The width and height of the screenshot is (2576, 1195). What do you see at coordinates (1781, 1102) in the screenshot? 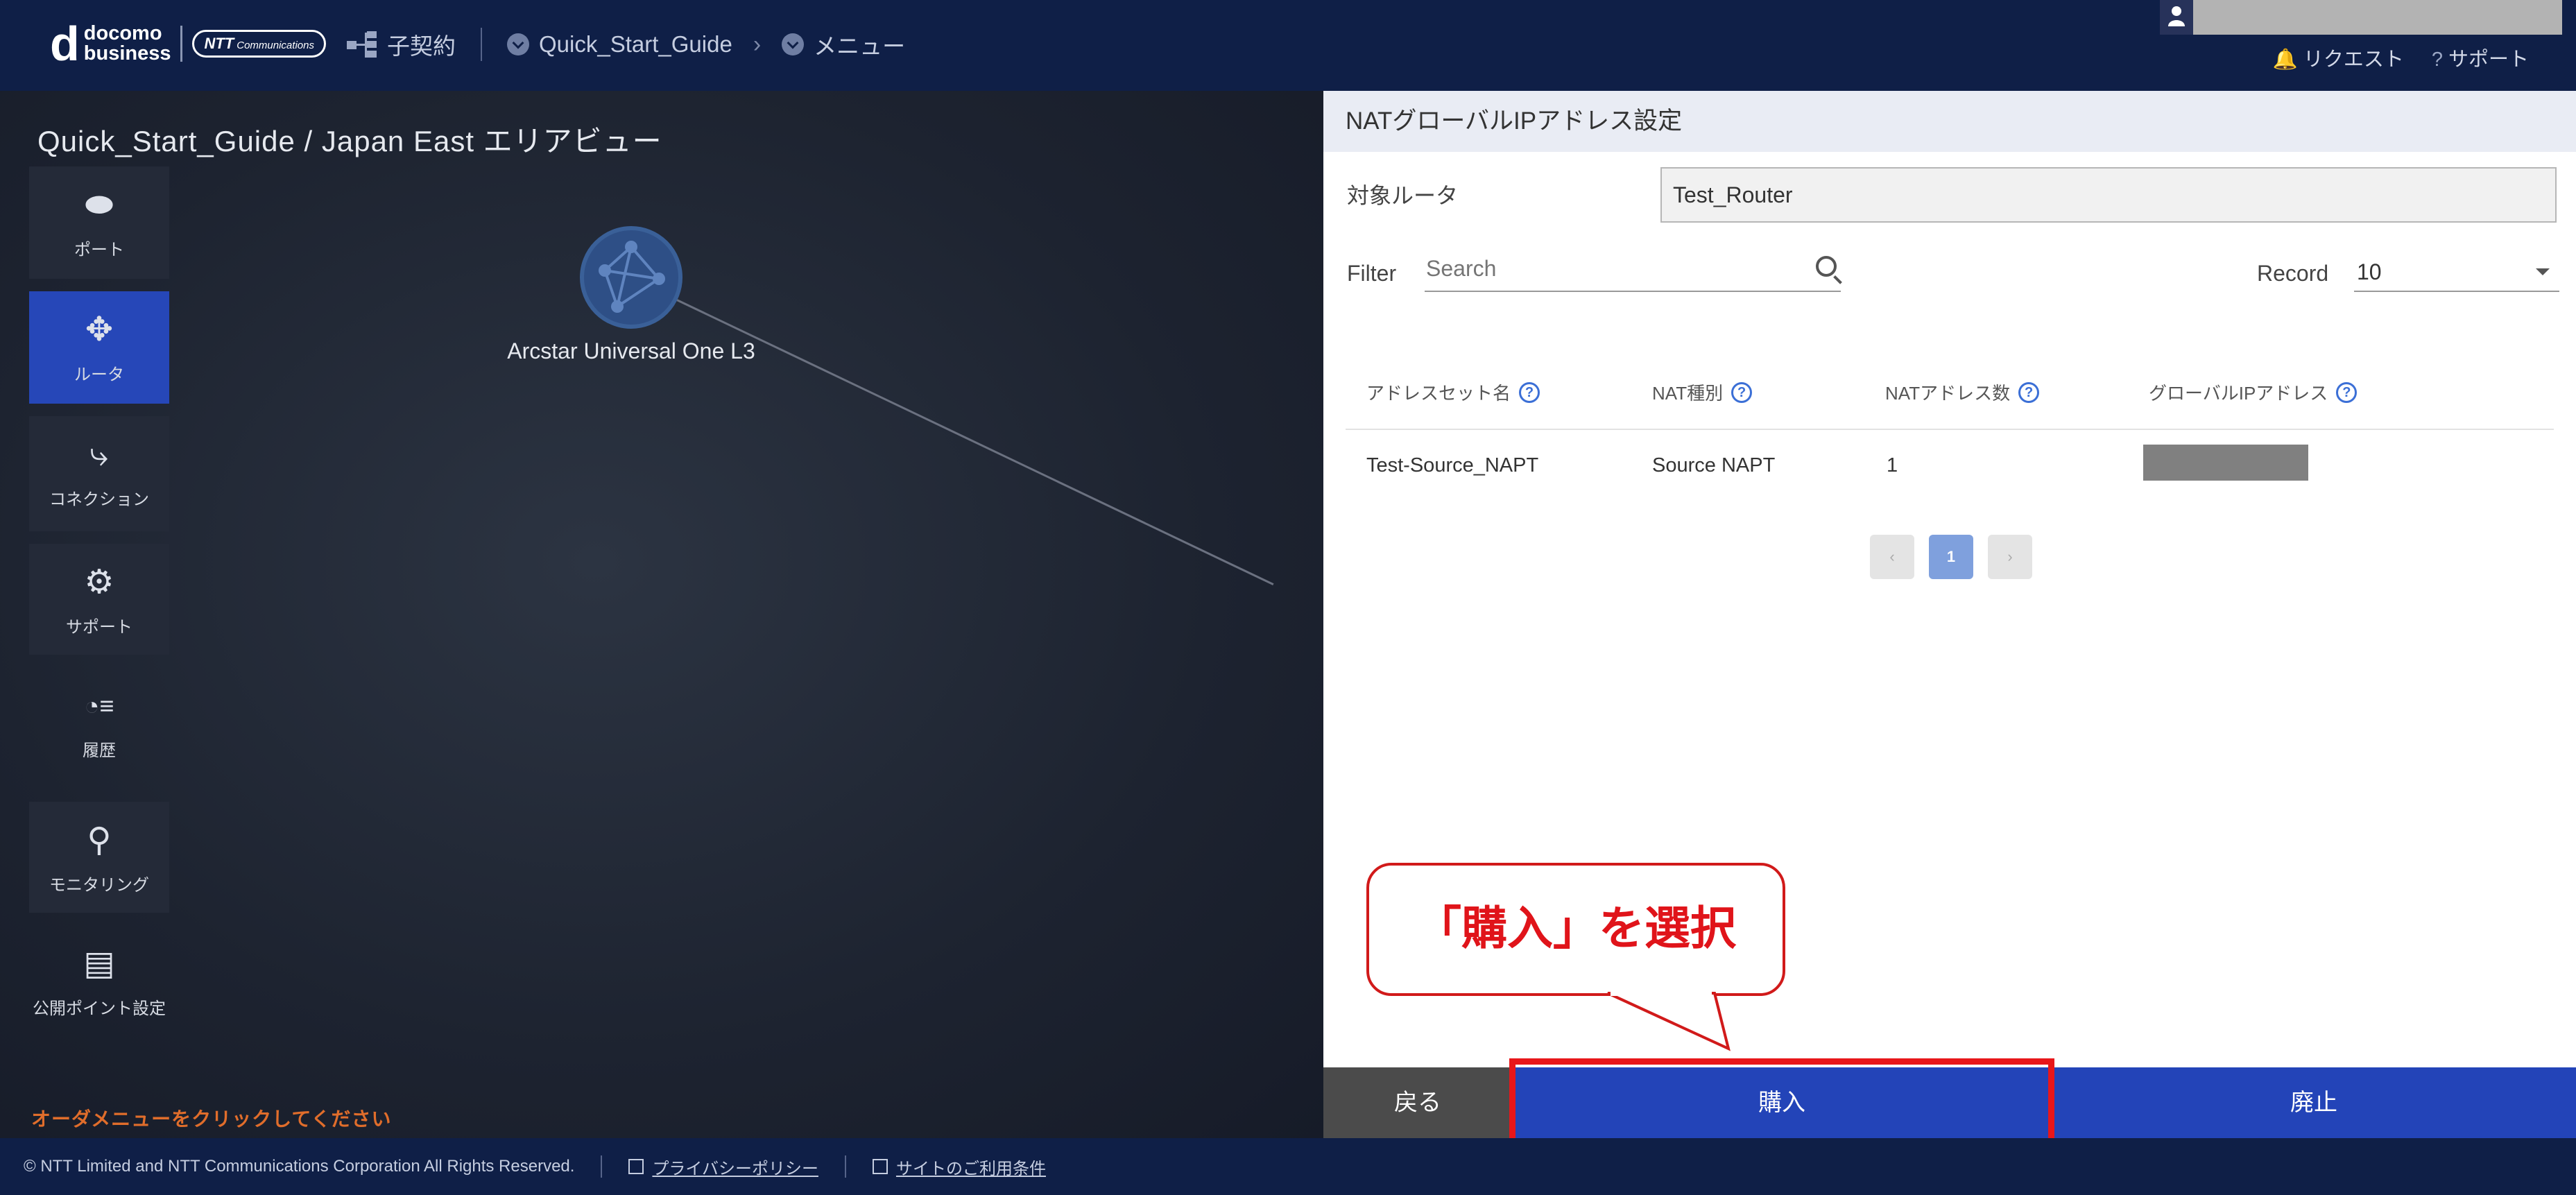
I see `buy-button-highlight` at bounding box center [1781, 1102].